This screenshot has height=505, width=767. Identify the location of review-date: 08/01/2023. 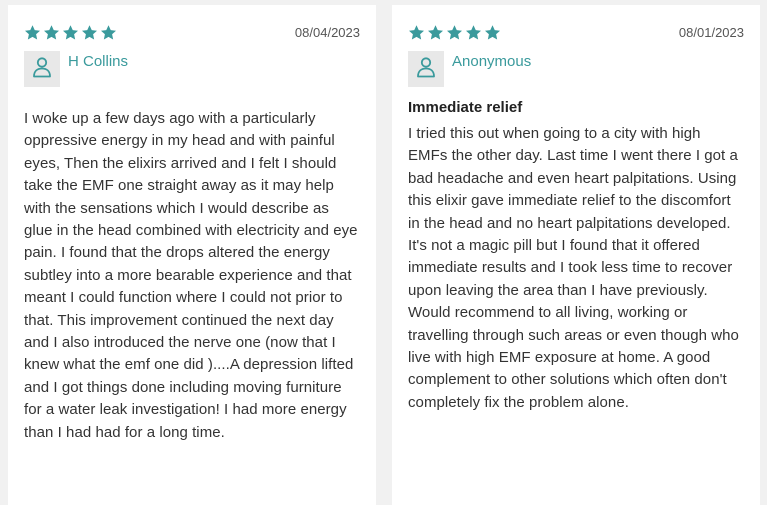
(711, 32).